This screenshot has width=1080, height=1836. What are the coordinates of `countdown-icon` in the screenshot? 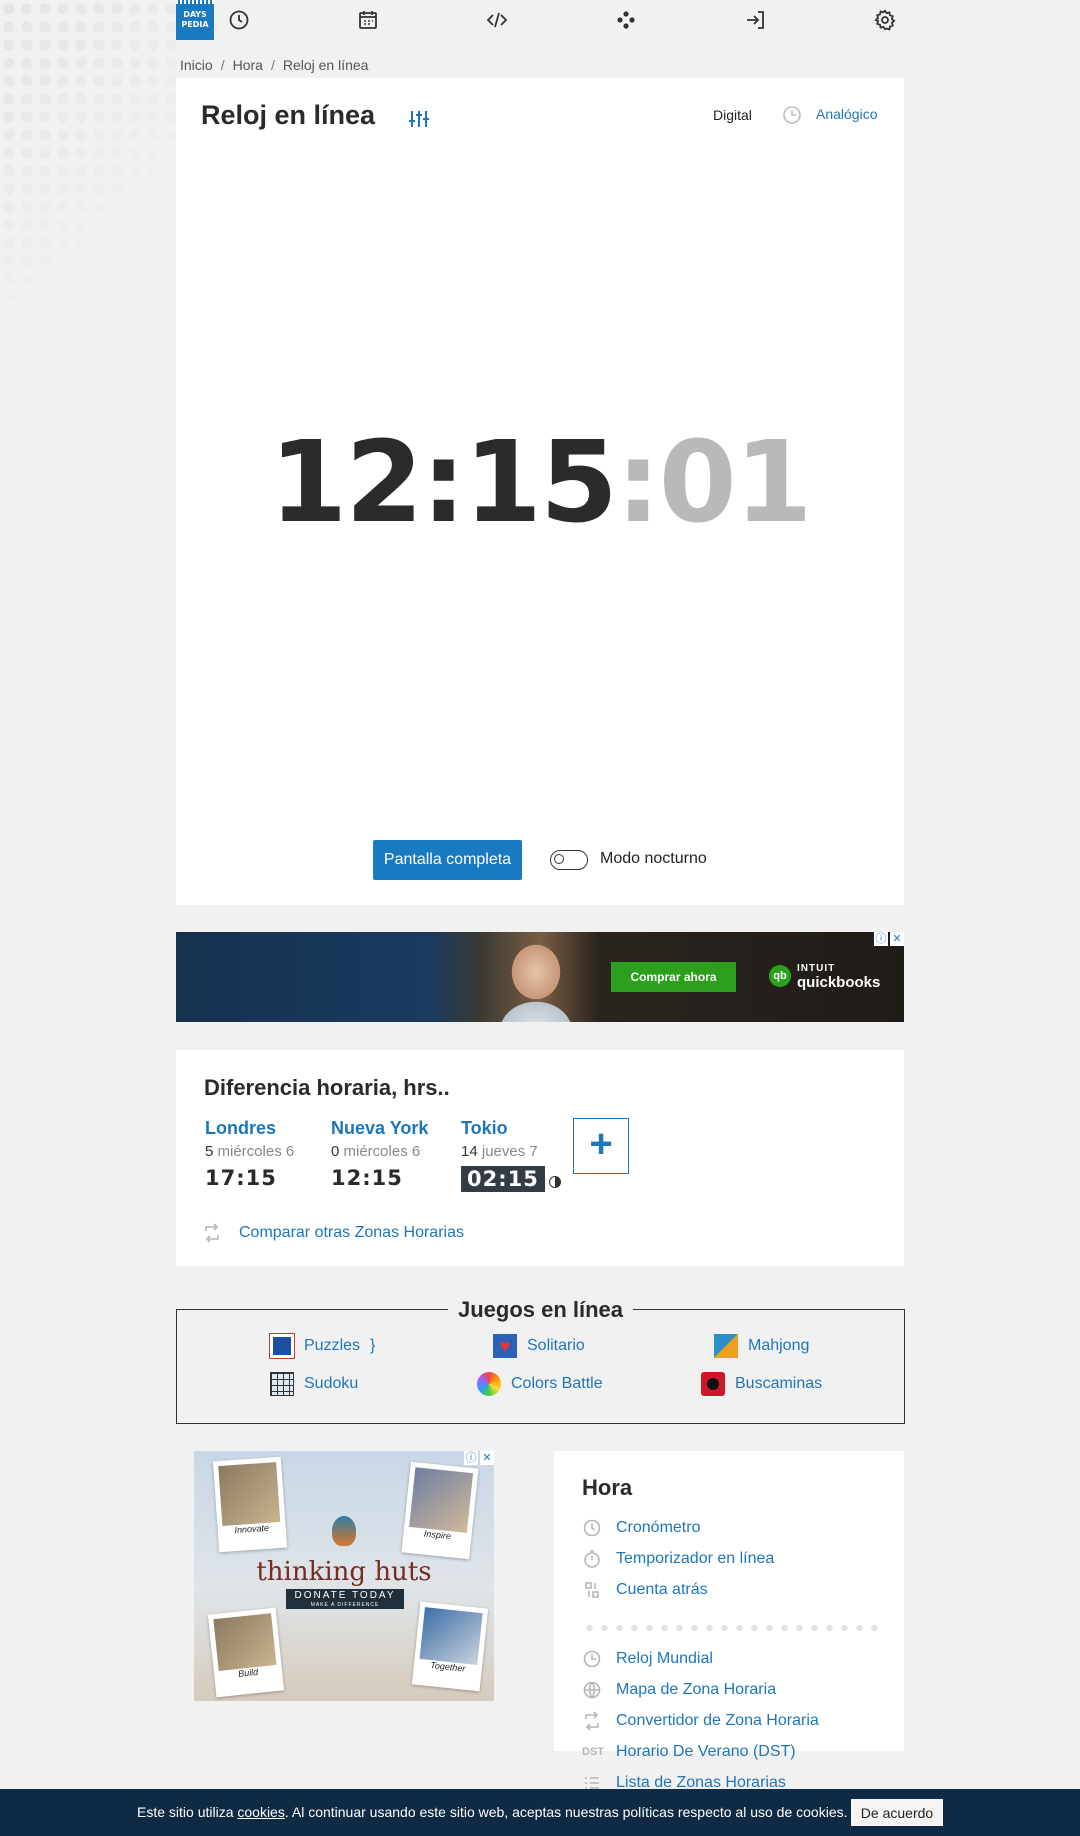 It's located at (592, 1590).